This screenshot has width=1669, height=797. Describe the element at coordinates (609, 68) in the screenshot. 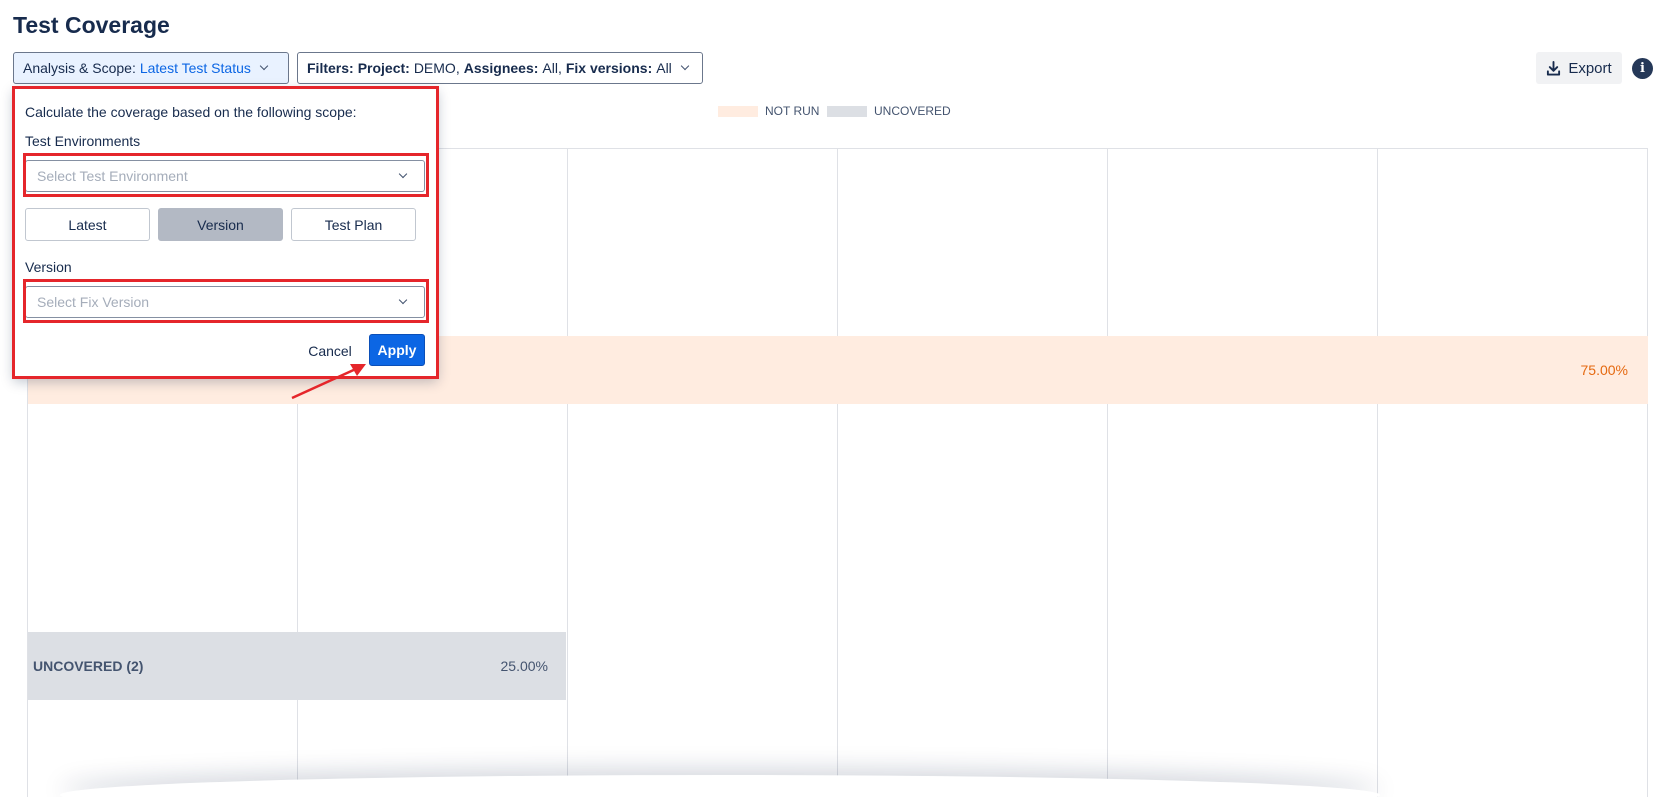

I see `filter-fixversions-label: Fix versions:` at that location.